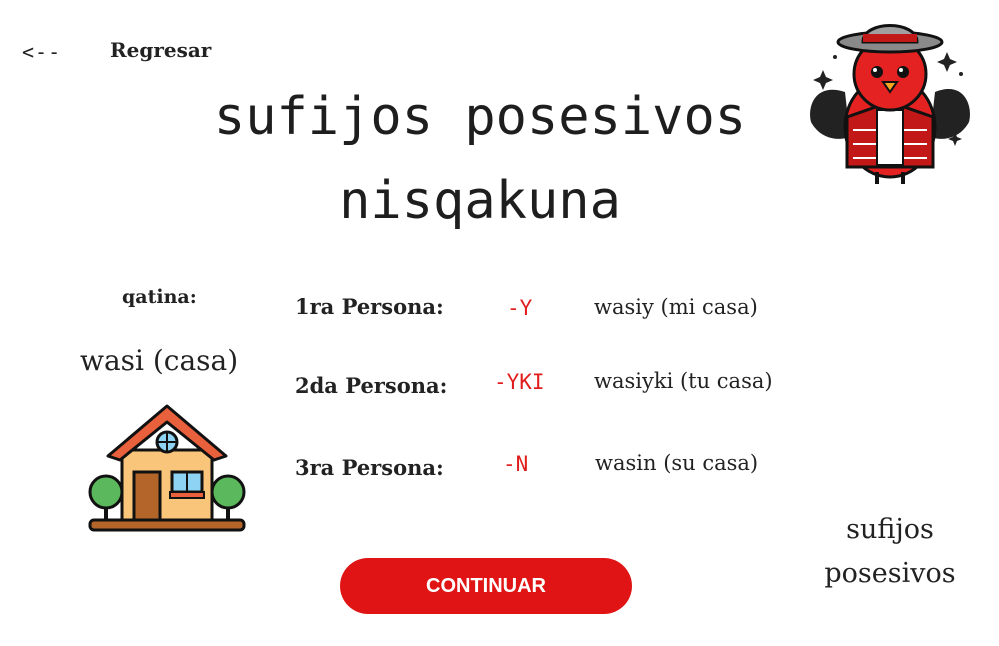 The height and width of the screenshot is (646, 999). I want to click on translation-text: wasin (su casa), so click(677, 463).